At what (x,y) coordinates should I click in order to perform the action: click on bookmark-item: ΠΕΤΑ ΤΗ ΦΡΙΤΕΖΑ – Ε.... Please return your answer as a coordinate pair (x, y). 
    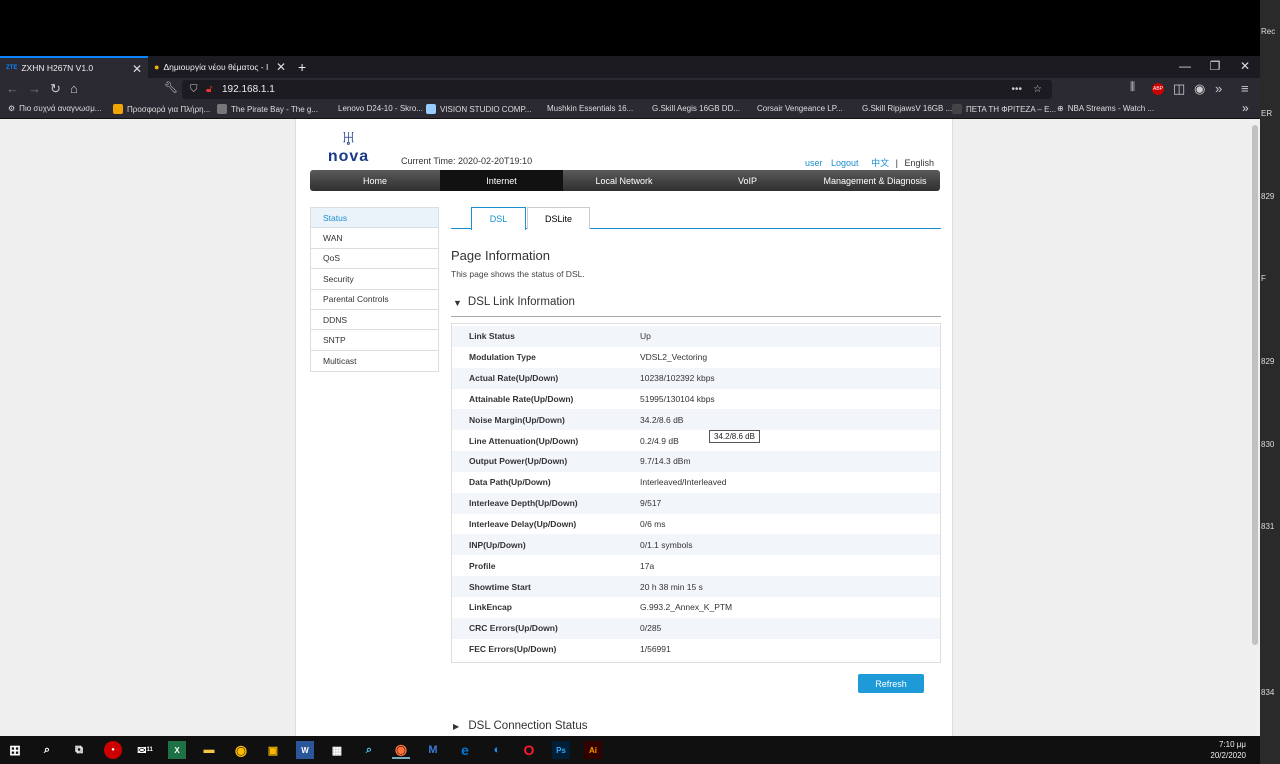
    Looking at the image, I should click on (1004, 109).